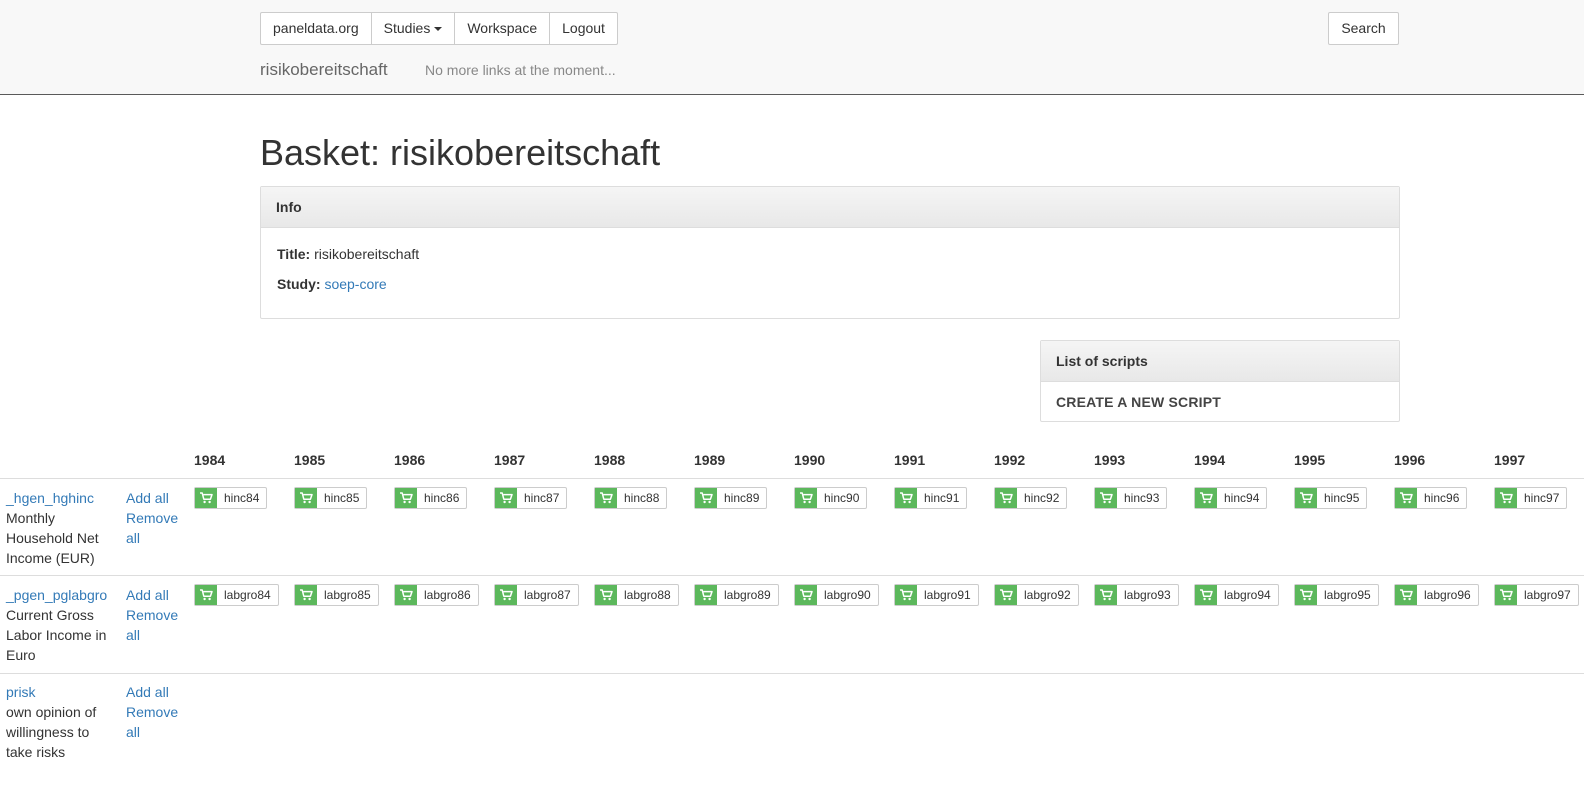 The image size is (1584, 785). I want to click on variable-chip: labgro84, so click(236, 595).